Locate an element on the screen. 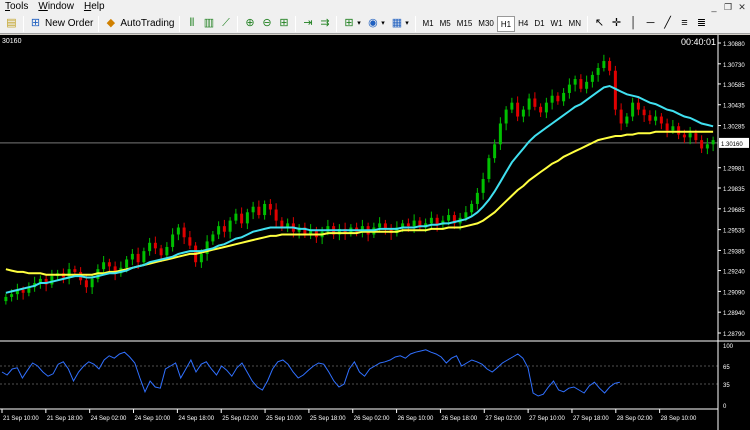 Image resolution: width=750 pixels, height=430 pixels. menu-tools: Tools is located at coordinates (16, 7).